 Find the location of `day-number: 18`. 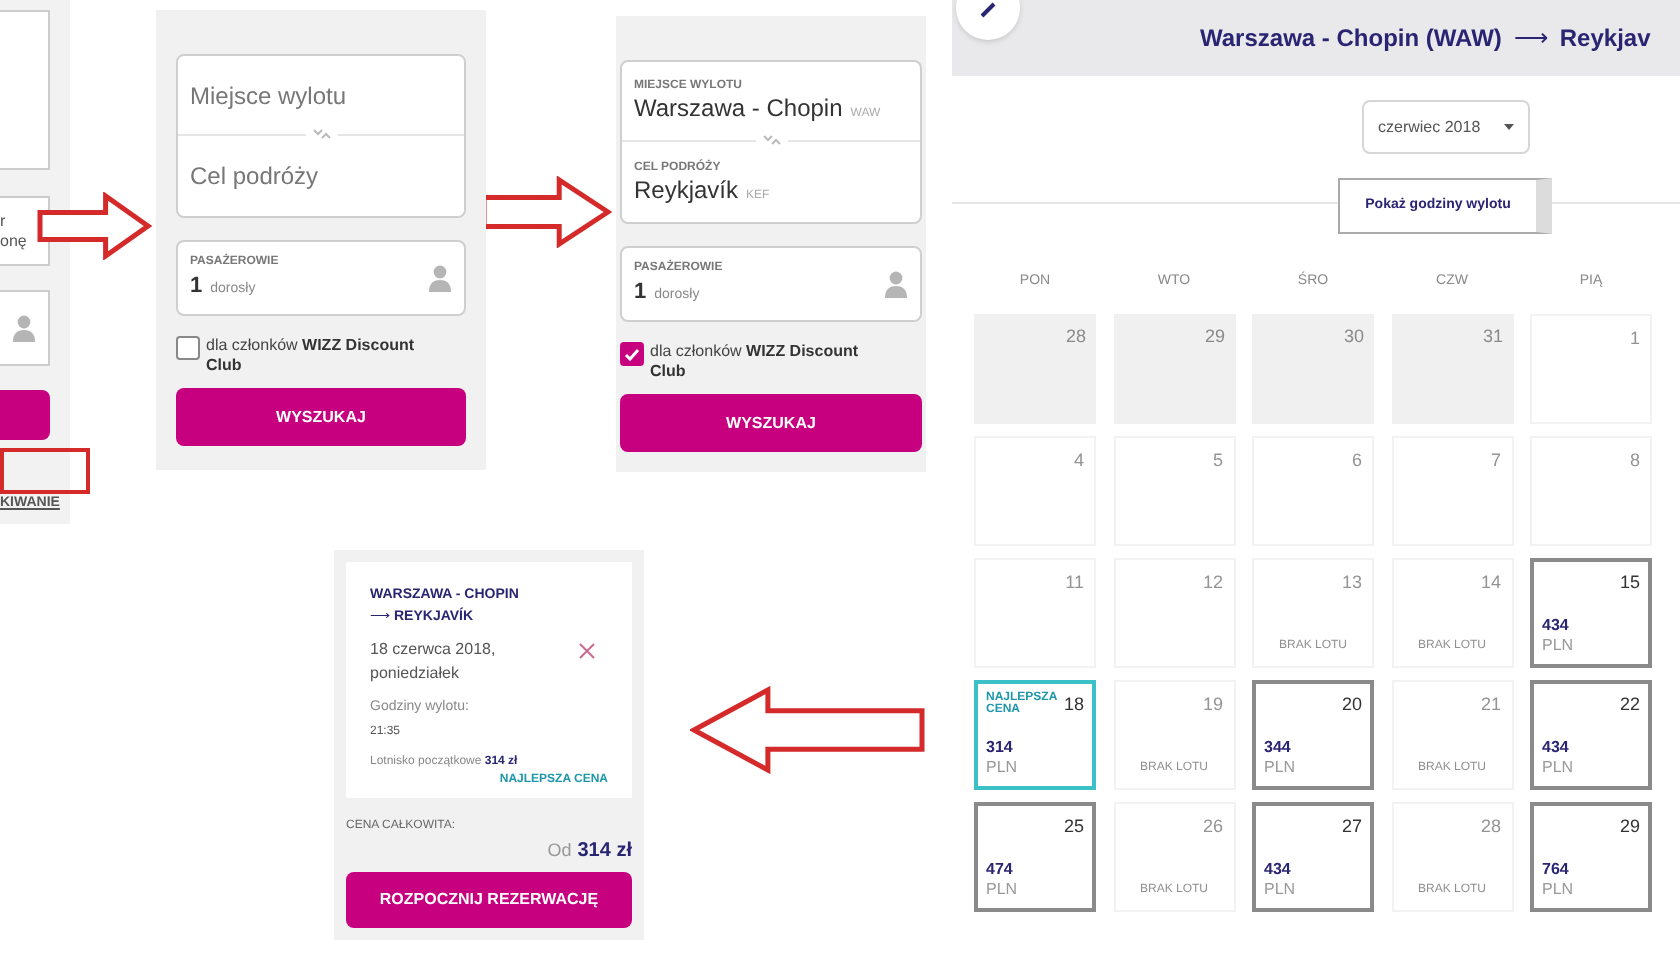

day-number: 18 is located at coordinates (1073, 705).